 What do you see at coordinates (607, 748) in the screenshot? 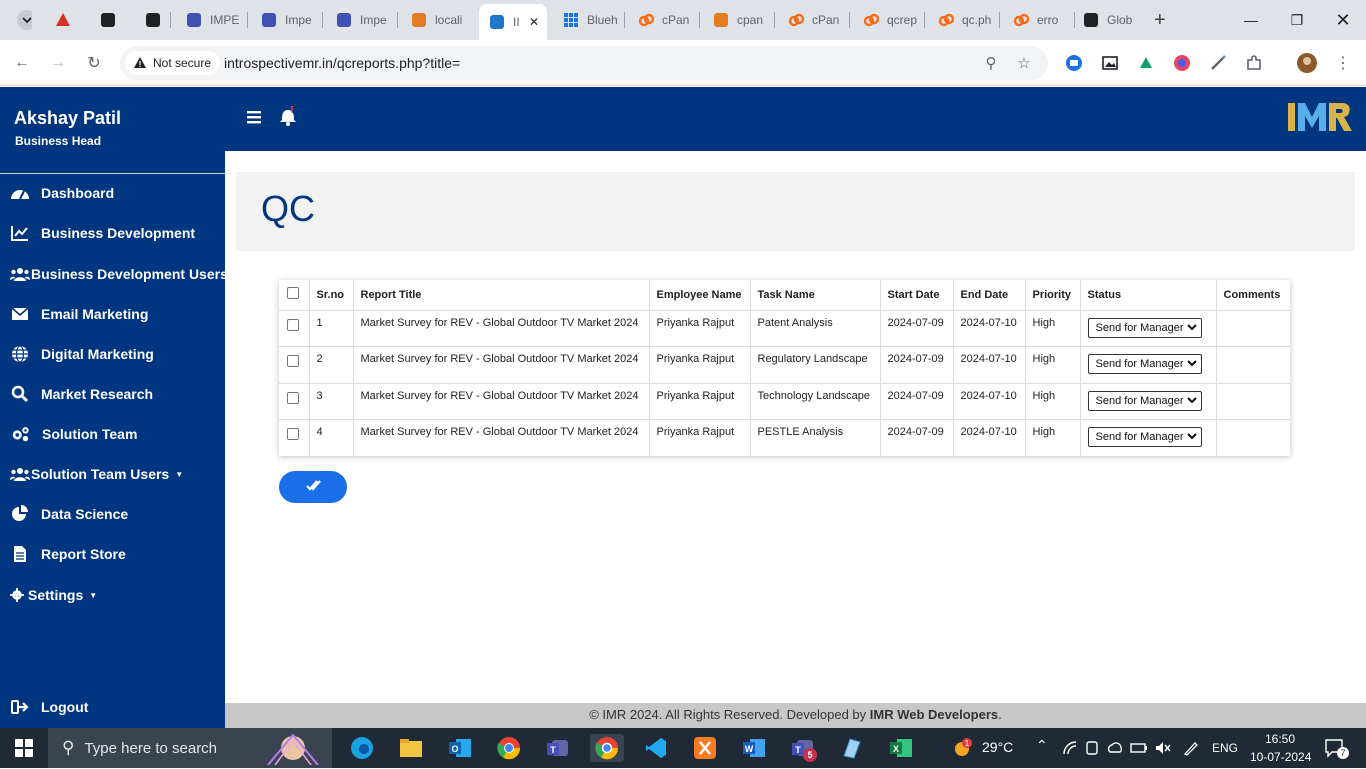
I see `chrome-active-app-icon` at bounding box center [607, 748].